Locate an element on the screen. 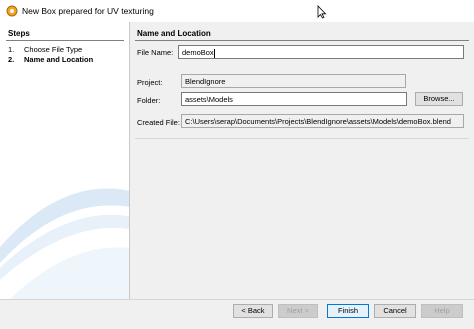  step-label: Name and Location is located at coordinates (59, 59).